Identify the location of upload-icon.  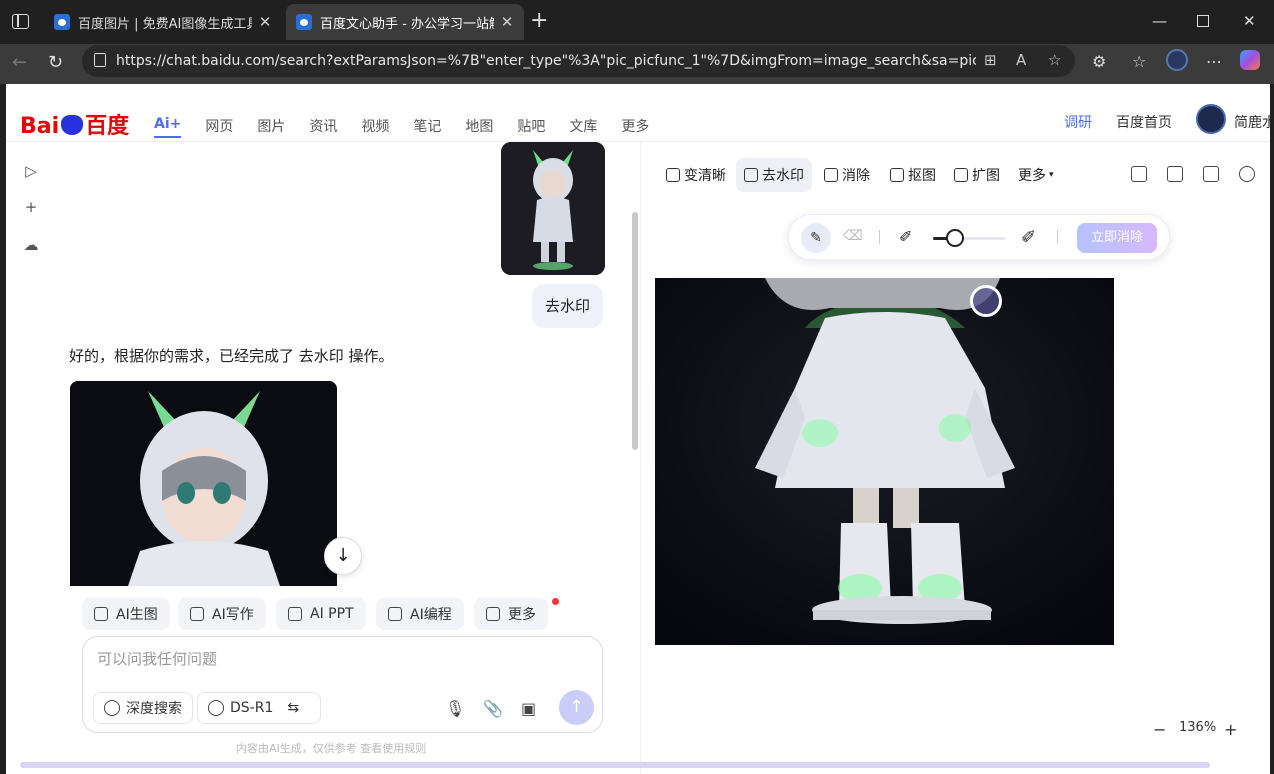
(1247, 174).